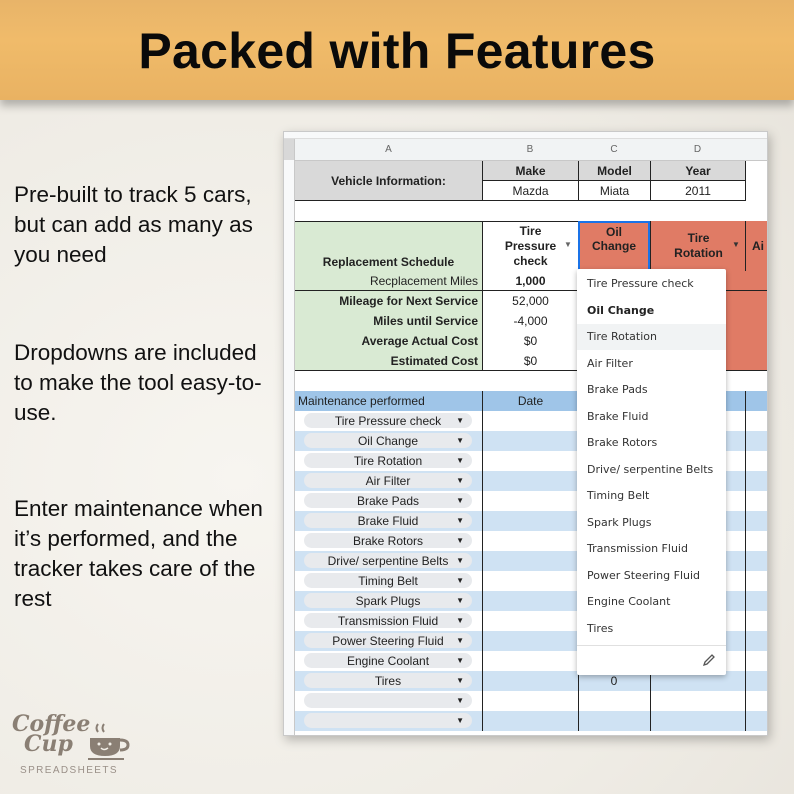 This screenshot has height=794, width=794. What do you see at coordinates (530, 401) in the screenshot?
I see `date-header: Date` at bounding box center [530, 401].